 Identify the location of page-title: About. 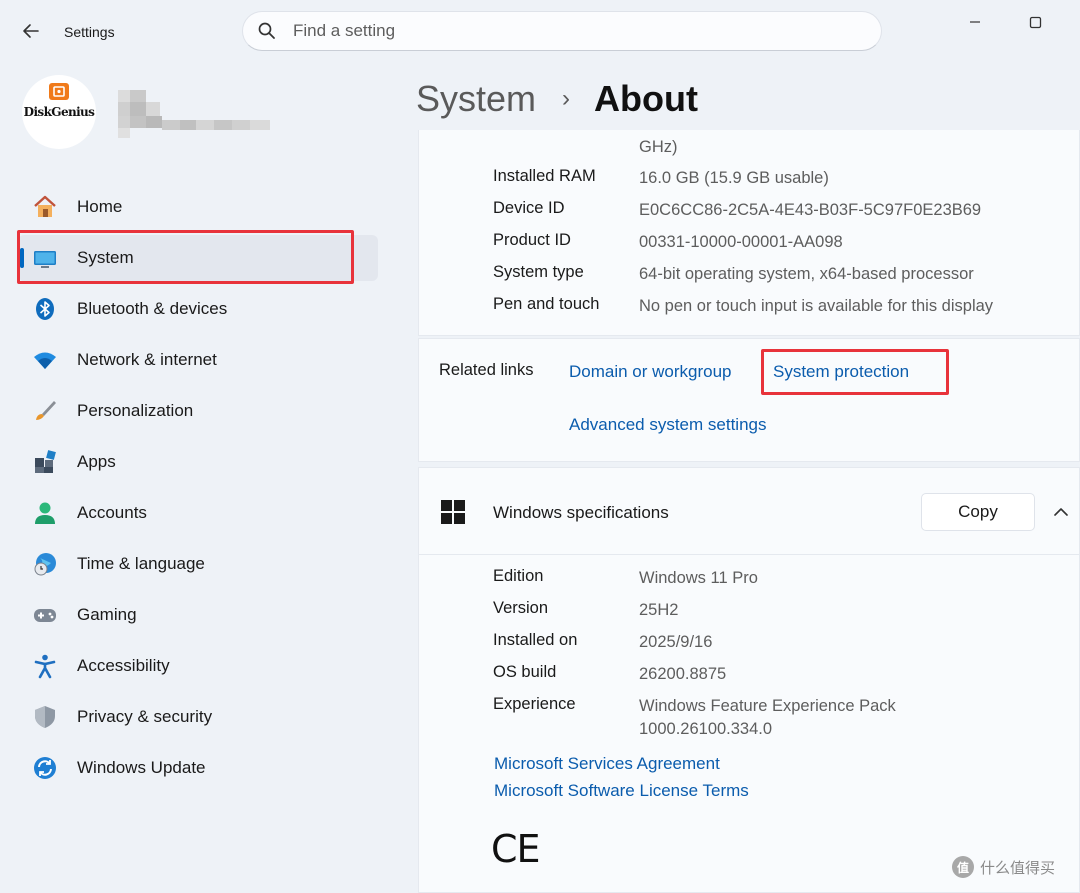
(646, 98).